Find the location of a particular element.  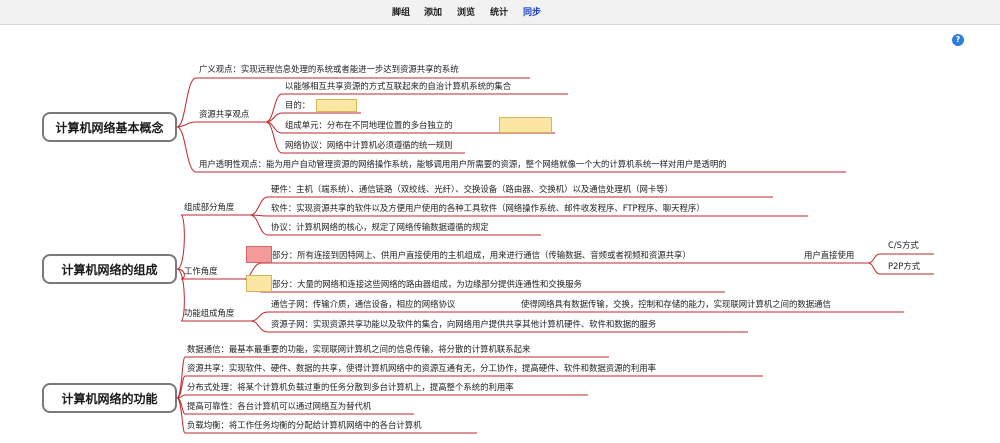

node-component-perspective: 组成部分角度 is located at coordinates (209, 207).